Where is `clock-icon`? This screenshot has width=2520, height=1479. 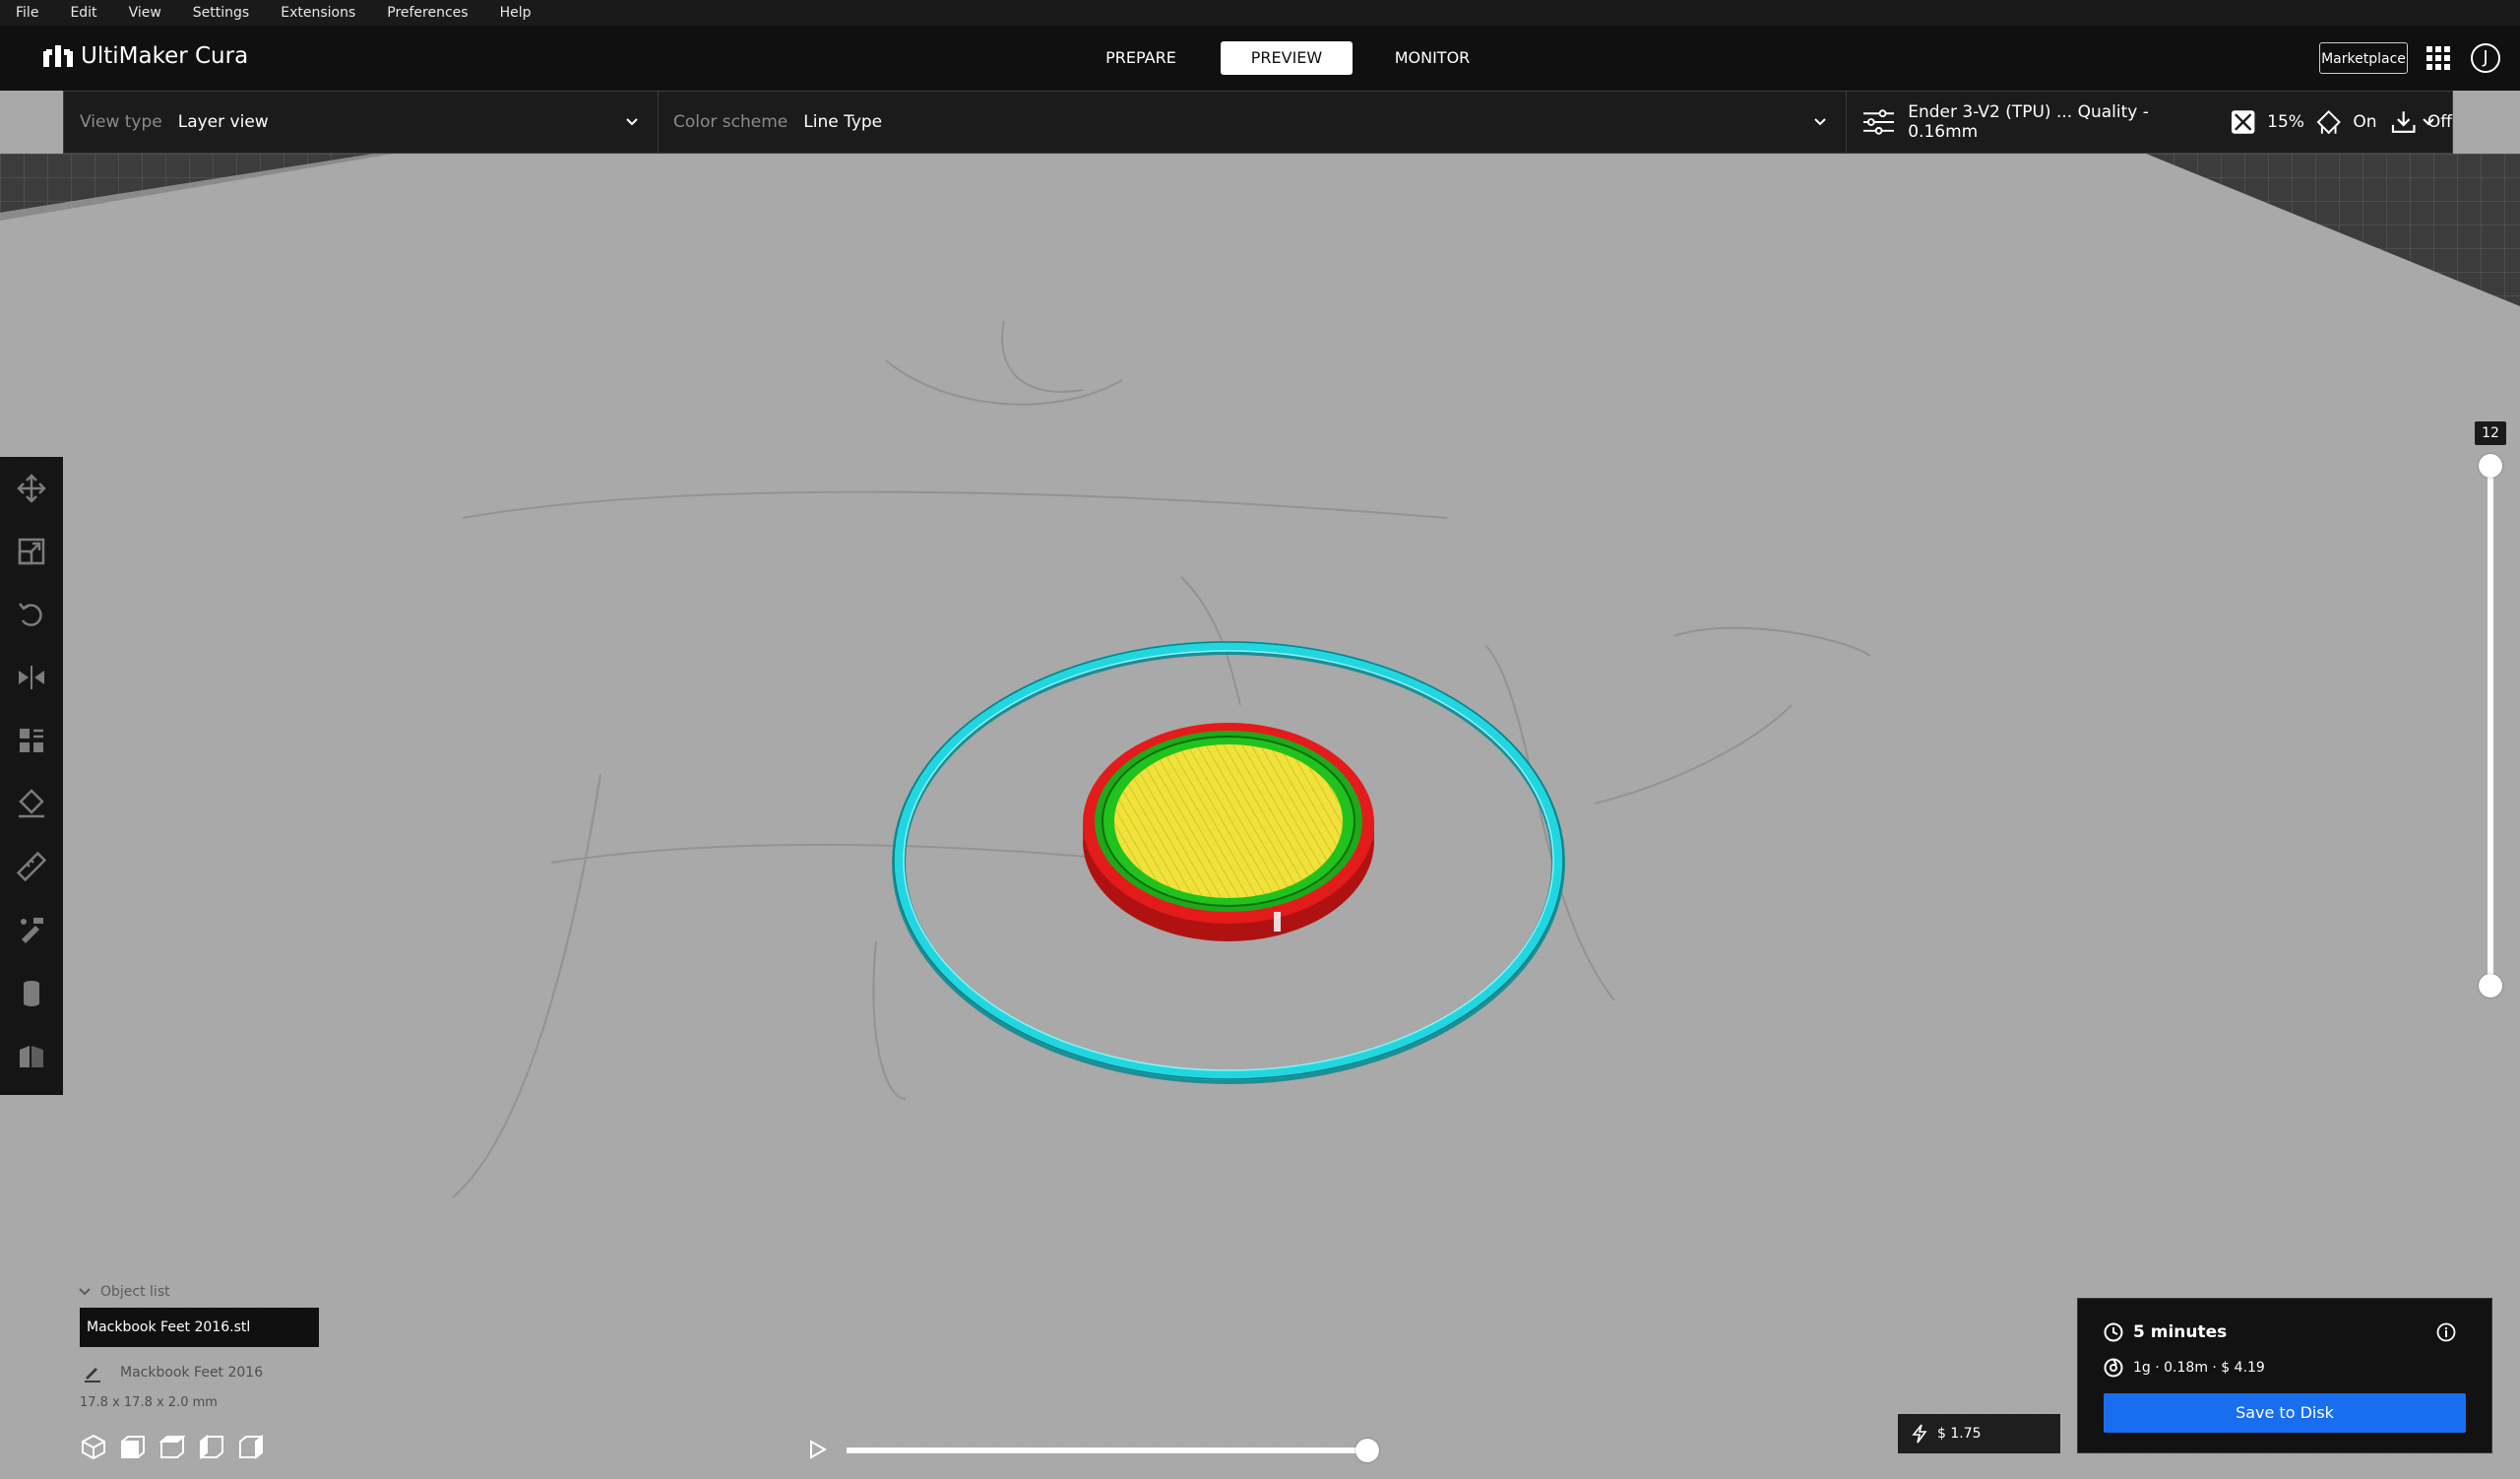 clock-icon is located at coordinates (2113, 1332).